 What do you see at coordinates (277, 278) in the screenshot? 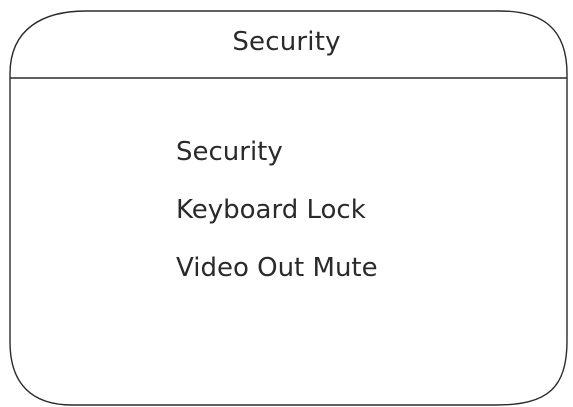
I see `menu-item-video-out-mute: Video Out Mute` at bounding box center [277, 278].